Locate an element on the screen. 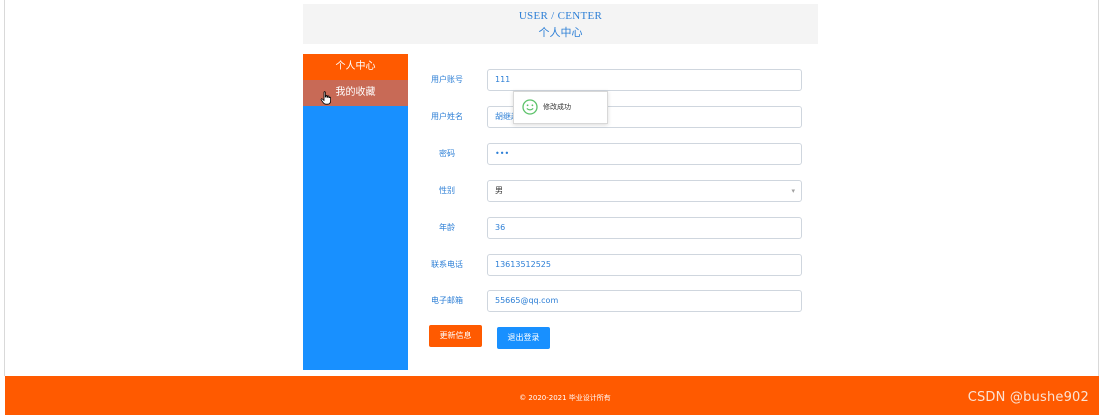 The image size is (1104, 415). gender-label: 性别 is located at coordinates (447, 190).